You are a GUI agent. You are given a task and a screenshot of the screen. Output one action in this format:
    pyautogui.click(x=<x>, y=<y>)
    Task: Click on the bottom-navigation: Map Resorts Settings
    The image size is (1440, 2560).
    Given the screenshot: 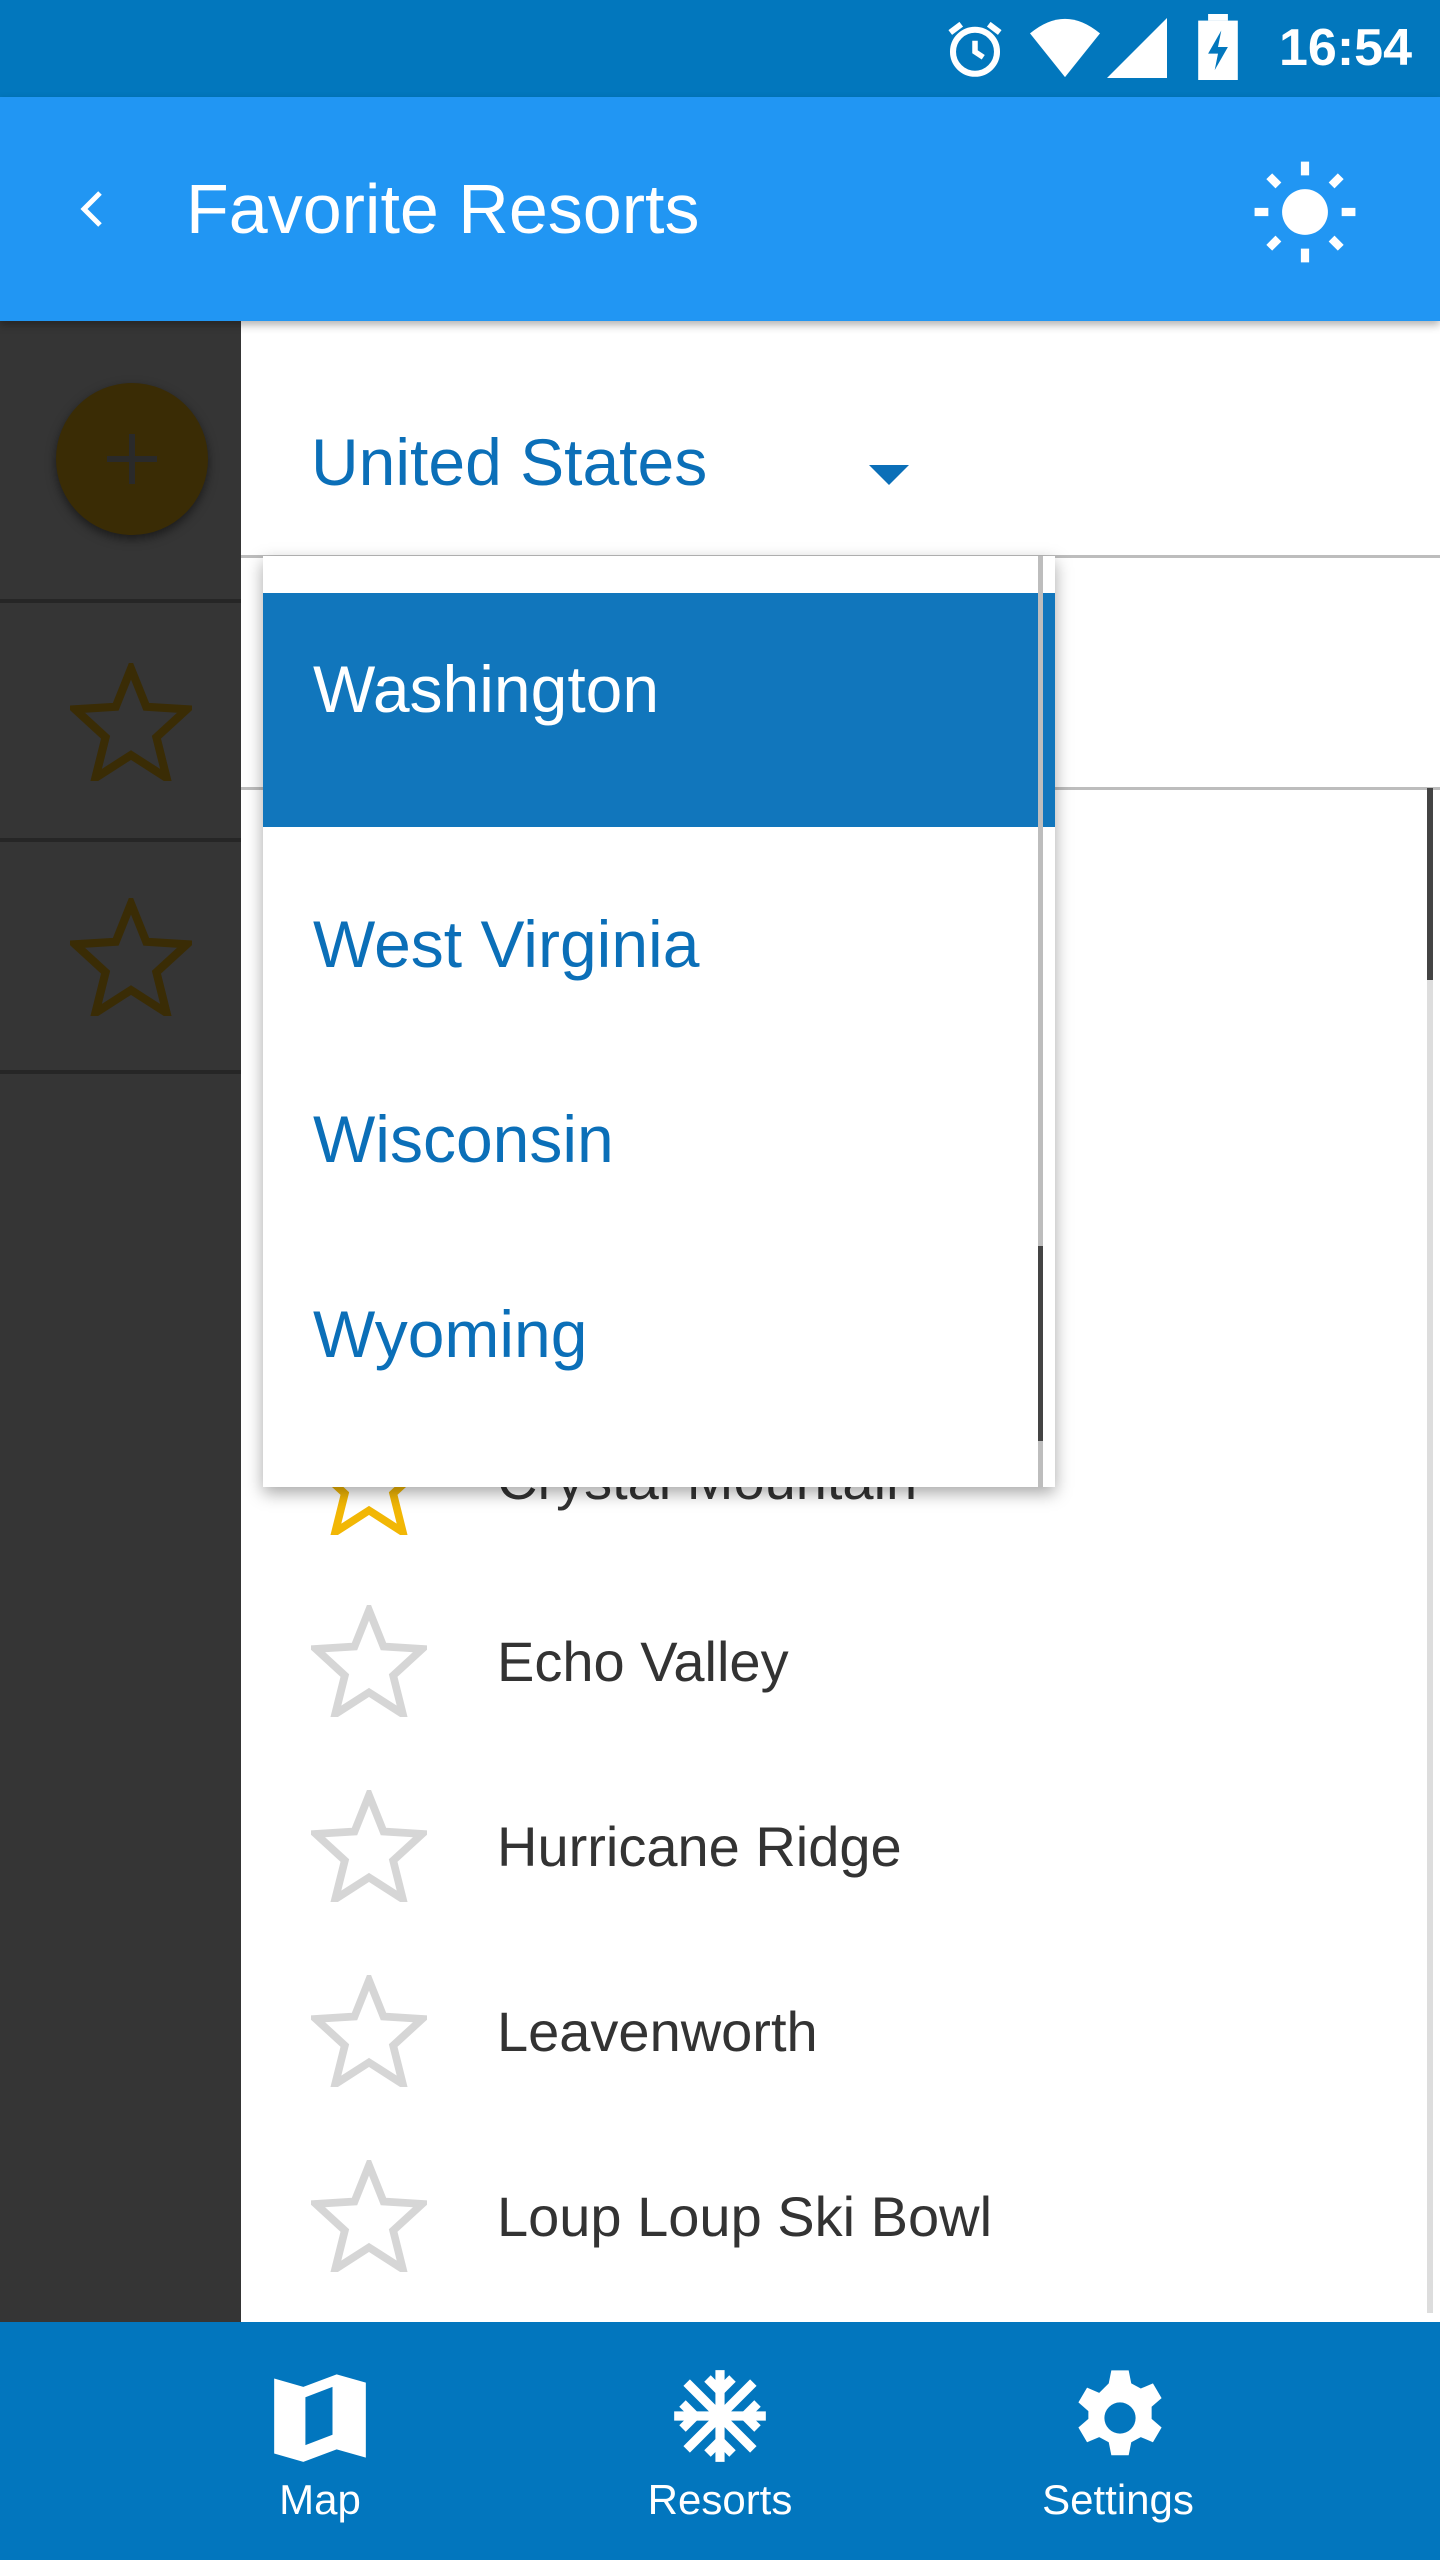 What is the action you would take?
    pyautogui.click(x=720, y=2441)
    